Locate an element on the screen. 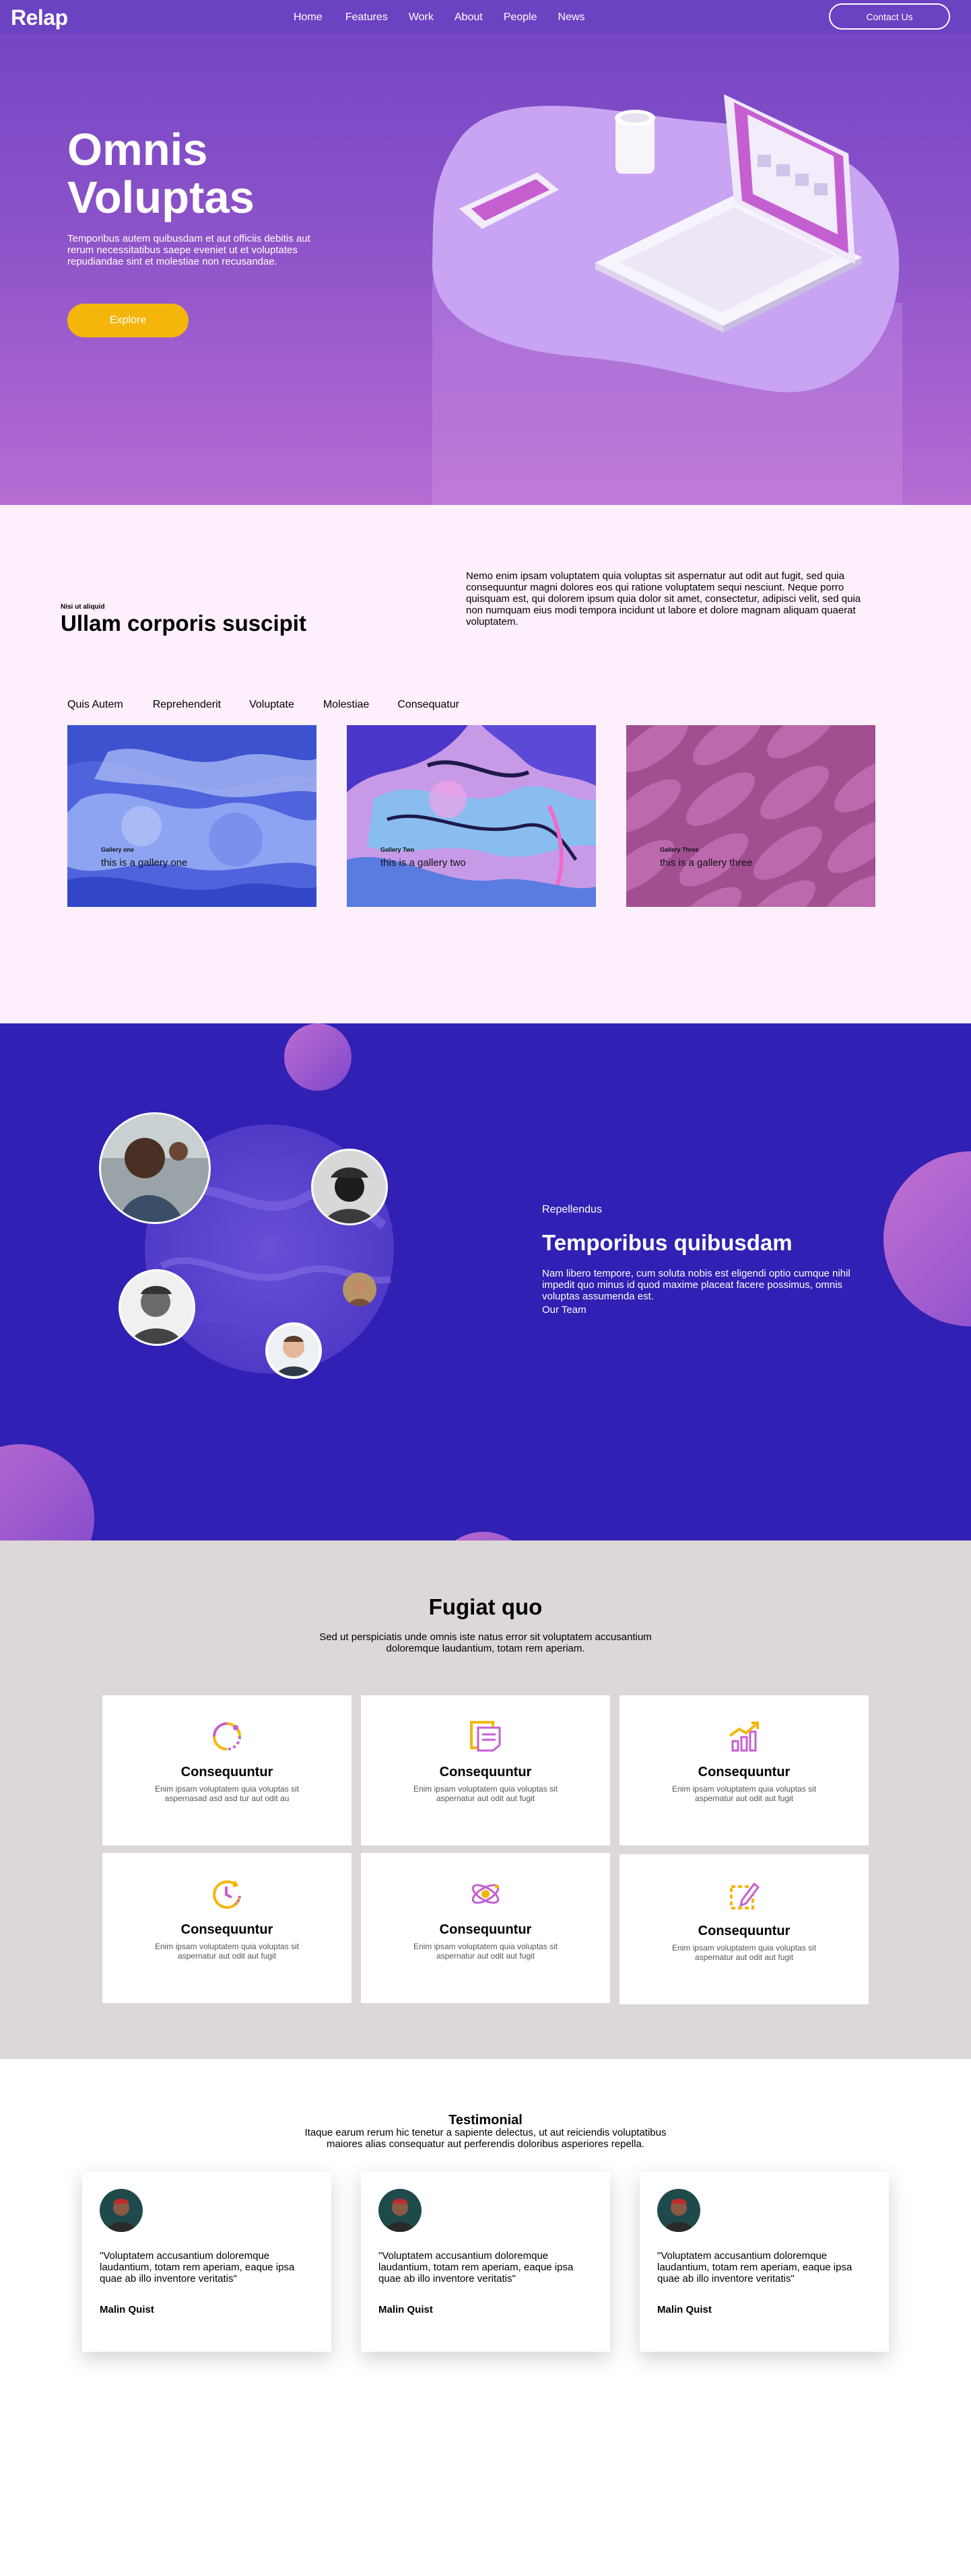 This screenshot has width=971, height=2576. gallery-caption-three: Gallery Three this is a gallery three is located at coordinates (706, 858).